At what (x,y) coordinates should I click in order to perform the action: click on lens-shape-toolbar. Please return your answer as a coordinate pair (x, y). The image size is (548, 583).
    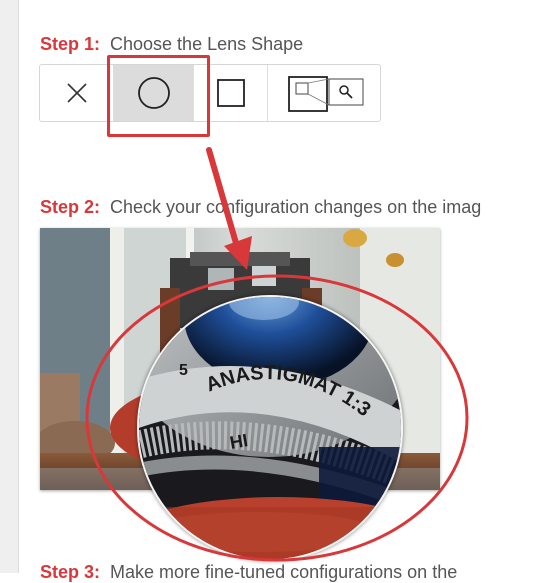
    Looking at the image, I should click on (210, 93).